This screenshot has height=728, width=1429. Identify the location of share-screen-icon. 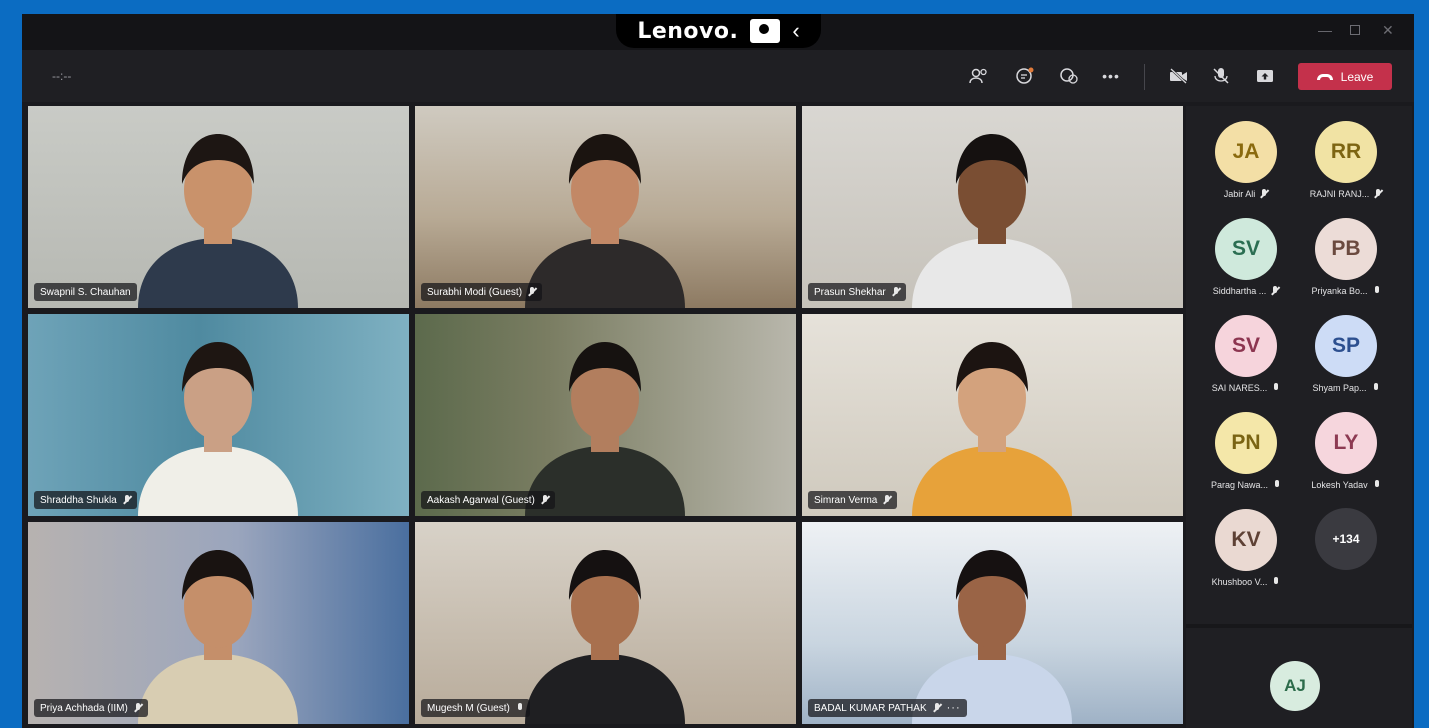
(1265, 76).